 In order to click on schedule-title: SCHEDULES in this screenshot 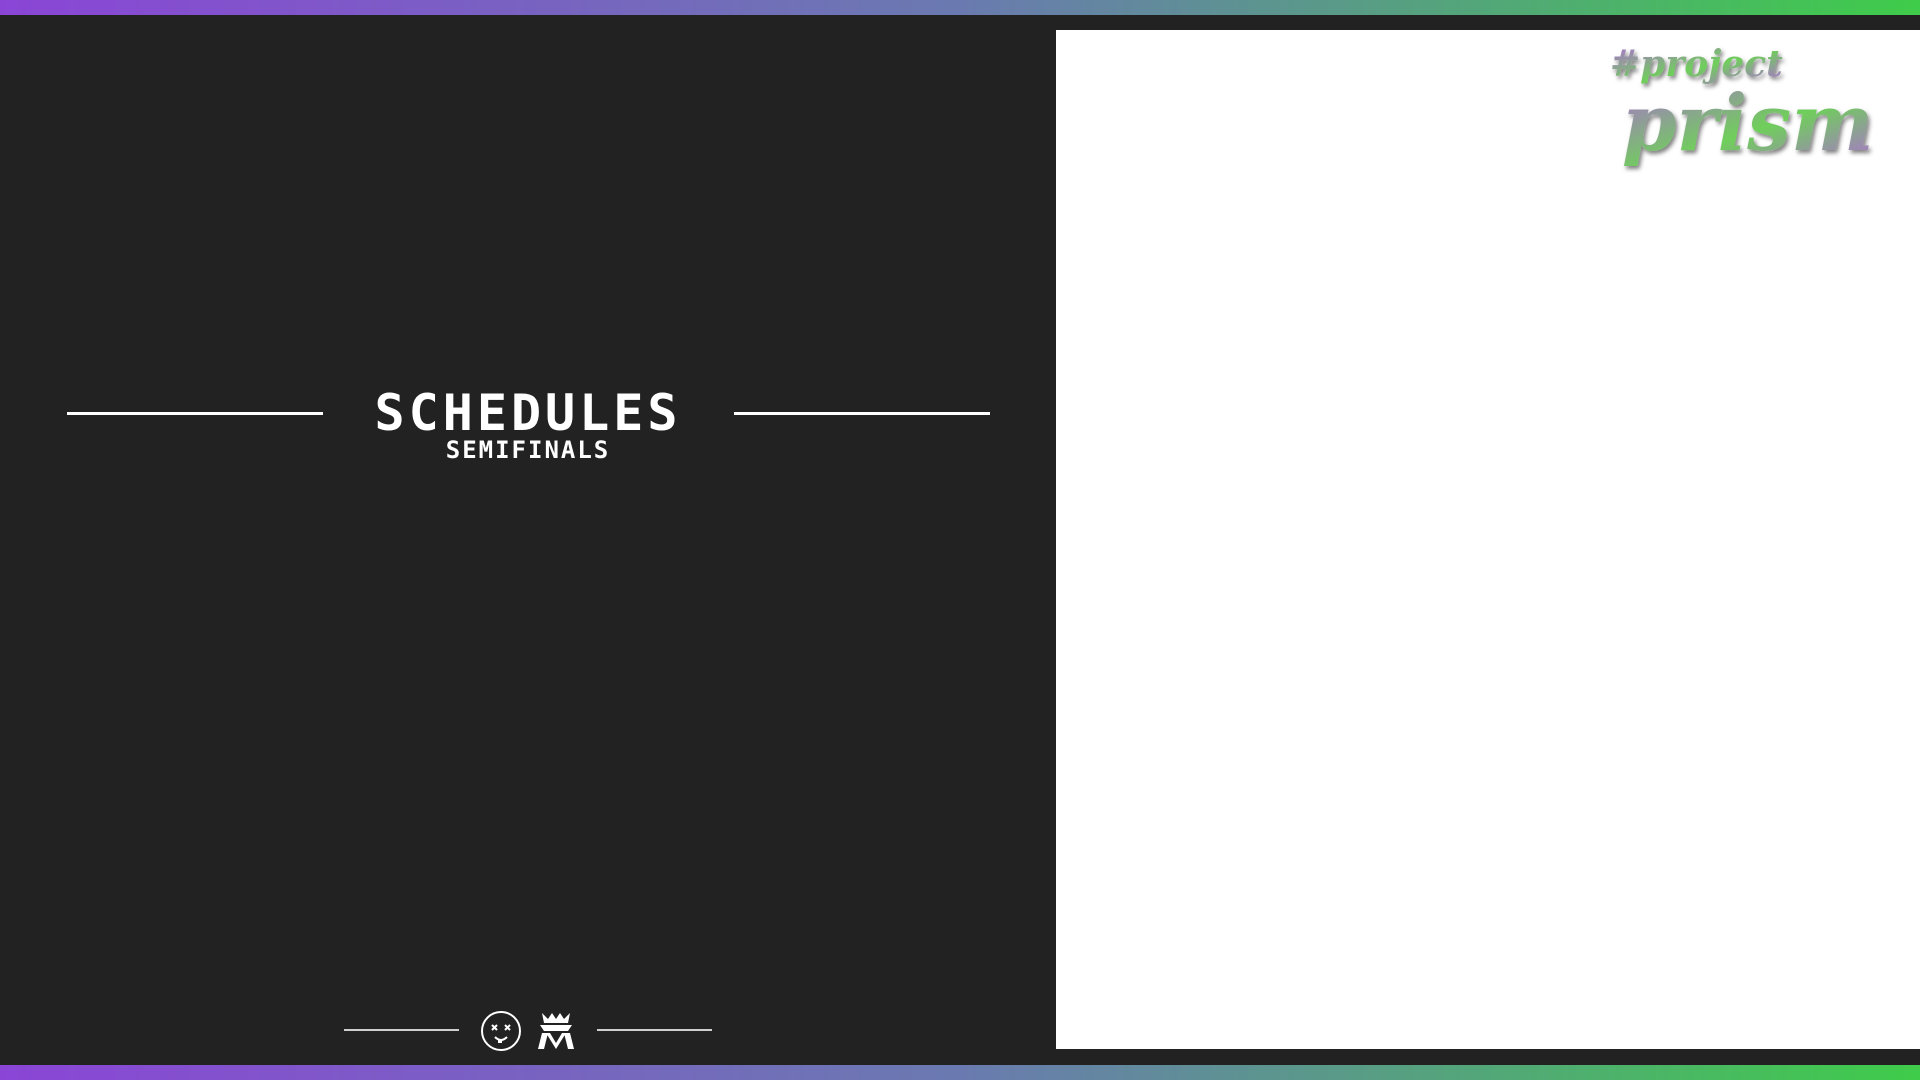, I will do `click(528, 413)`.